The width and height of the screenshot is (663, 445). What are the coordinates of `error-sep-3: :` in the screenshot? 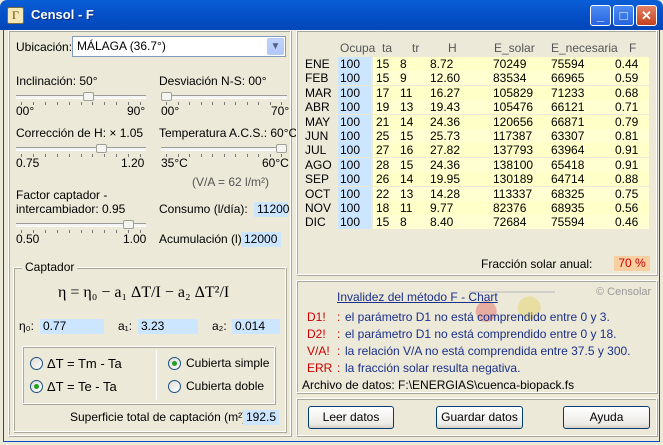 It's located at (339, 351).